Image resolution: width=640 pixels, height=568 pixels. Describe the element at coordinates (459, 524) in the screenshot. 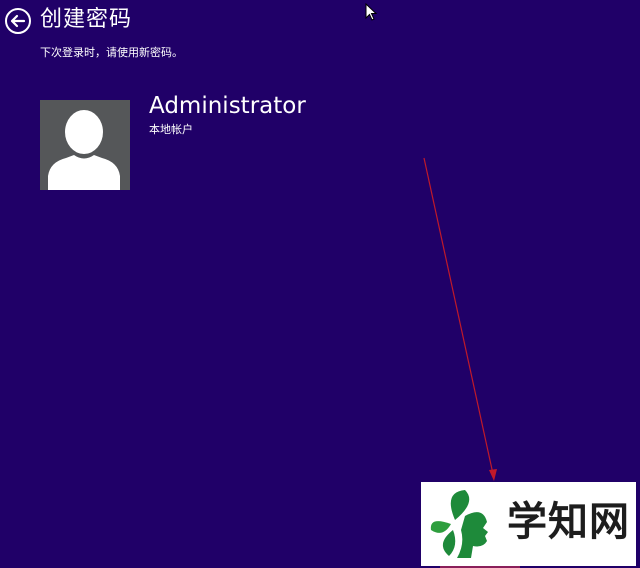

I see `leaf-face-logo-icon` at that location.